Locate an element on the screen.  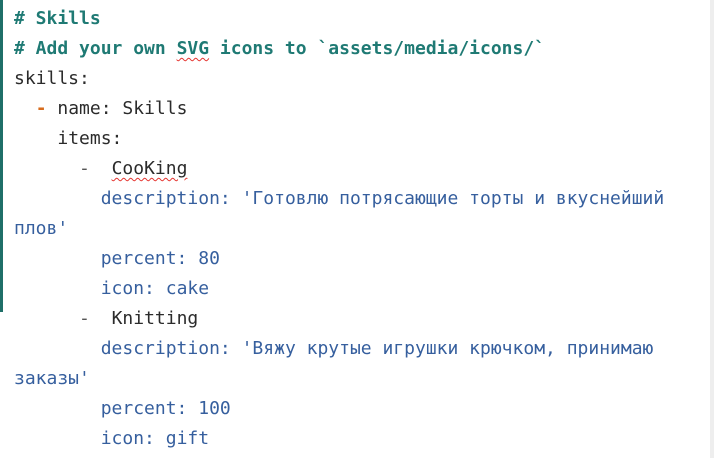
name-key: name: is located at coordinates (84, 108).